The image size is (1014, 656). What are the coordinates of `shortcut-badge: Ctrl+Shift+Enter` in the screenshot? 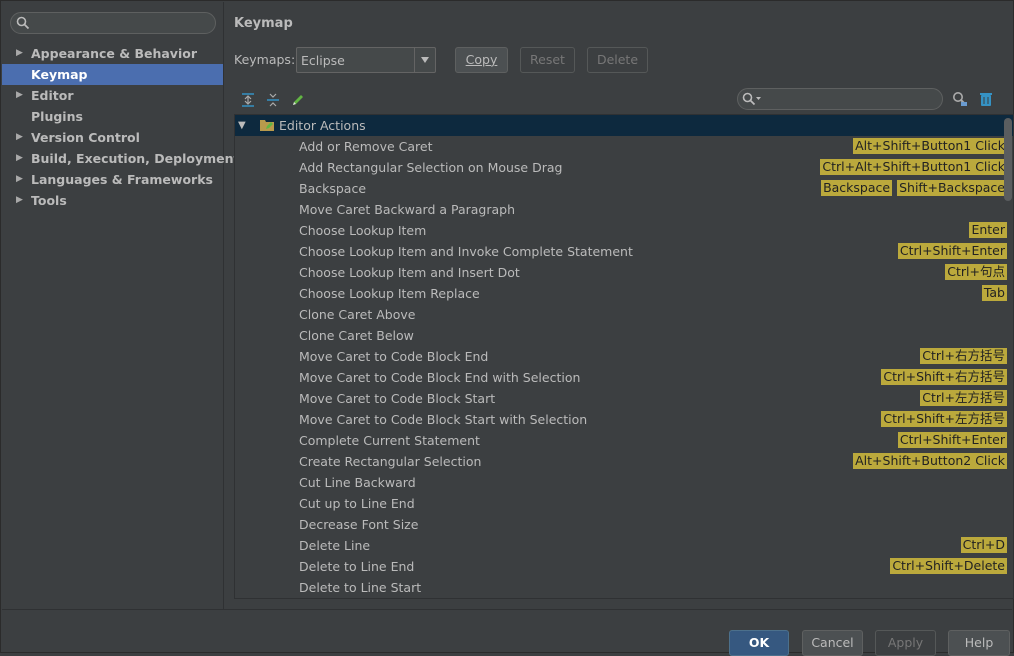 It's located at (952, 440).